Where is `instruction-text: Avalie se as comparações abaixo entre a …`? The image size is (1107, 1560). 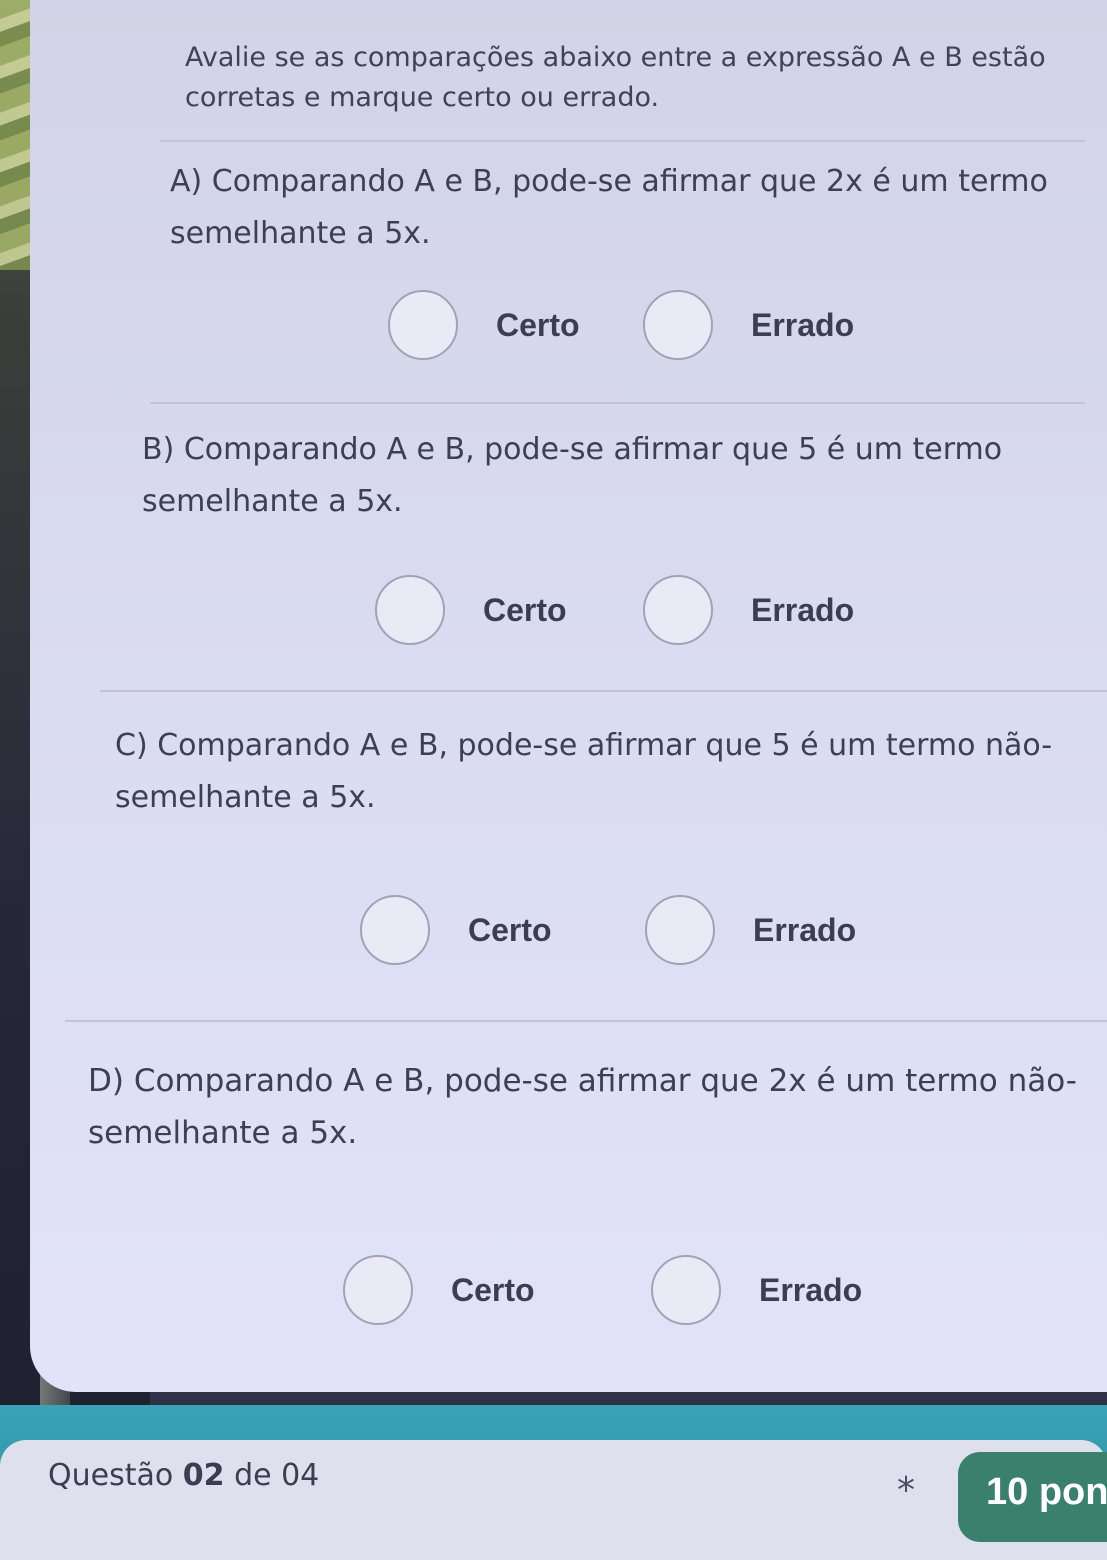 instruction-text: Avalie se as comparações abaixo entre a … is located at coordinates (615, 77).